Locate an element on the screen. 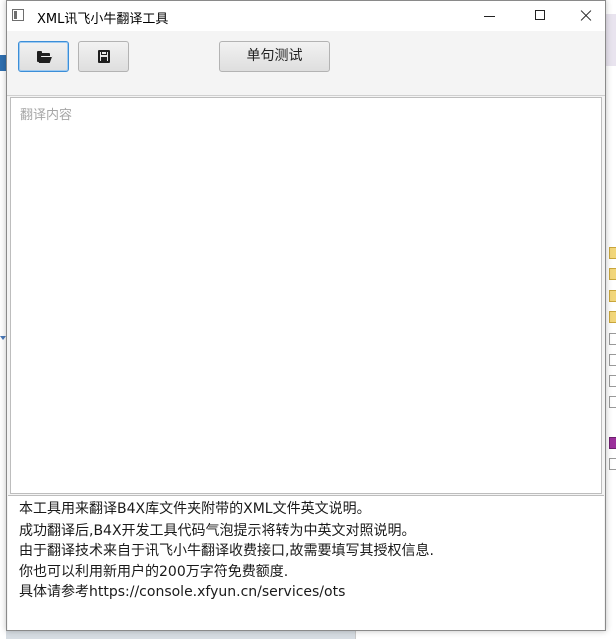 The image size is (616, 639). close-button is located at coordinates (586, 16).